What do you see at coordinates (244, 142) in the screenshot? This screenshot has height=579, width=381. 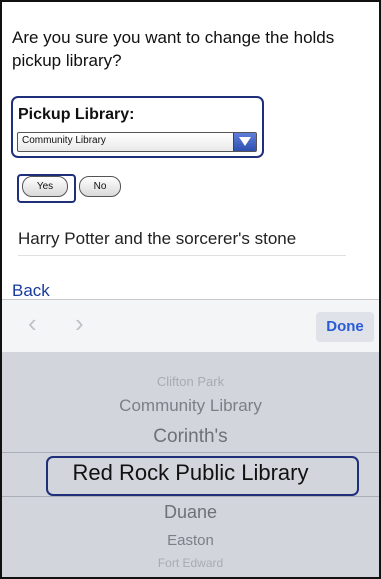 I see `chevron-down-icon` at bounding box center [244, 142].